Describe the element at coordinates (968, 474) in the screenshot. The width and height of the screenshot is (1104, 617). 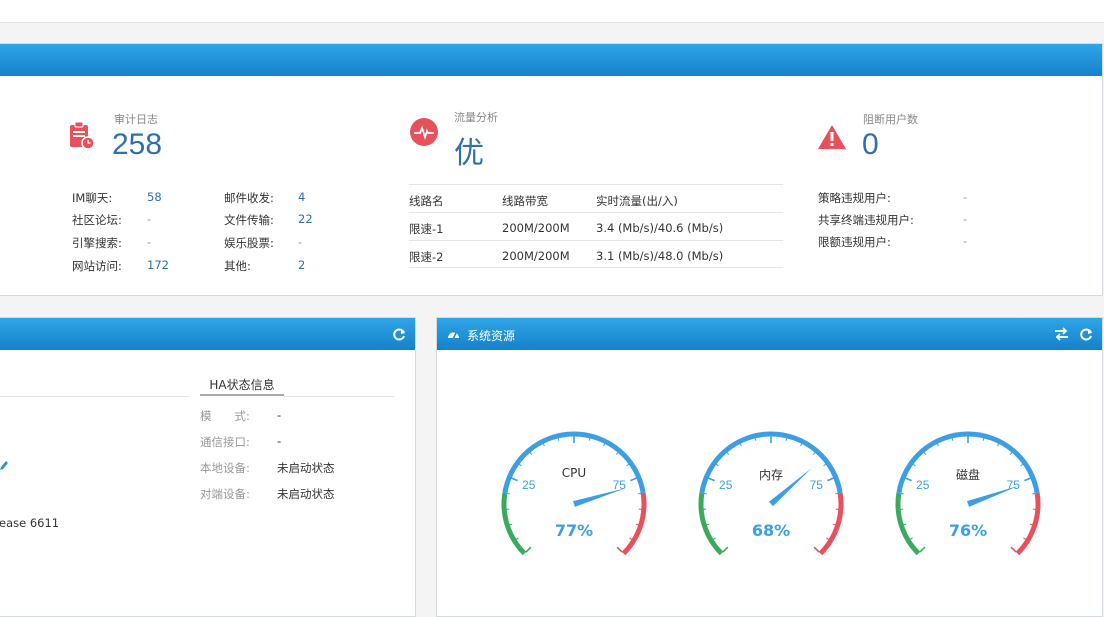
I see `disk-gauge-label: 磁盘` at that location.